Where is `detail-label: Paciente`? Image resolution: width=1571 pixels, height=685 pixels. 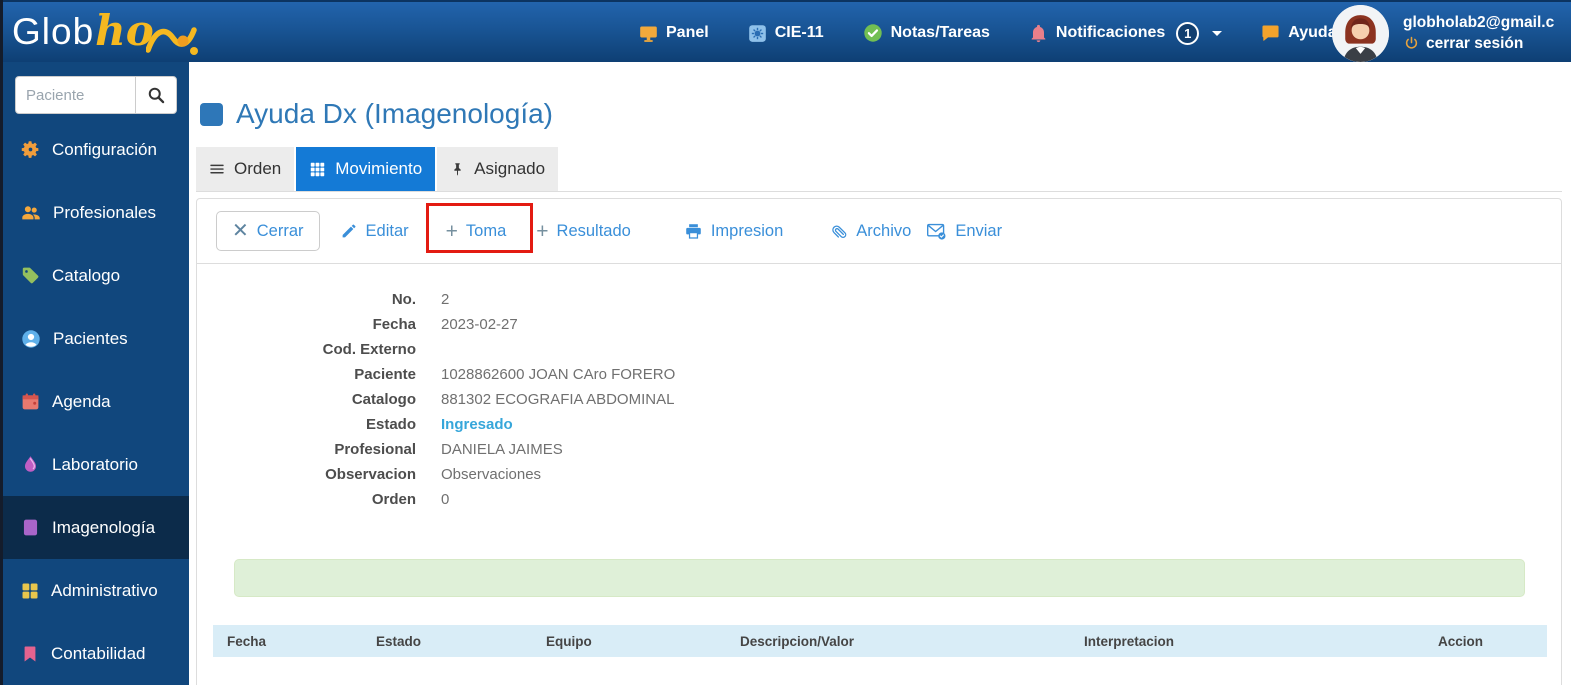 detail-label: Paciente is located at coordinates (385, 374).